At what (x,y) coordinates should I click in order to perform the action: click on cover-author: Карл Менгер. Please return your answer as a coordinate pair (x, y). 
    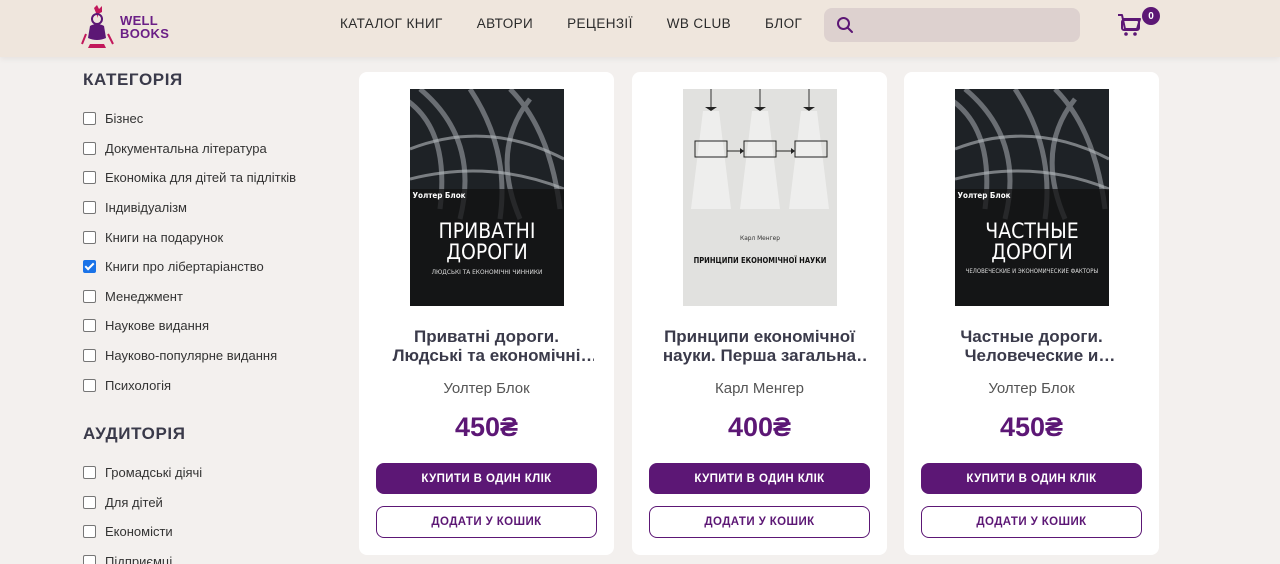
    Looking at the image, I should click on (760, 238).